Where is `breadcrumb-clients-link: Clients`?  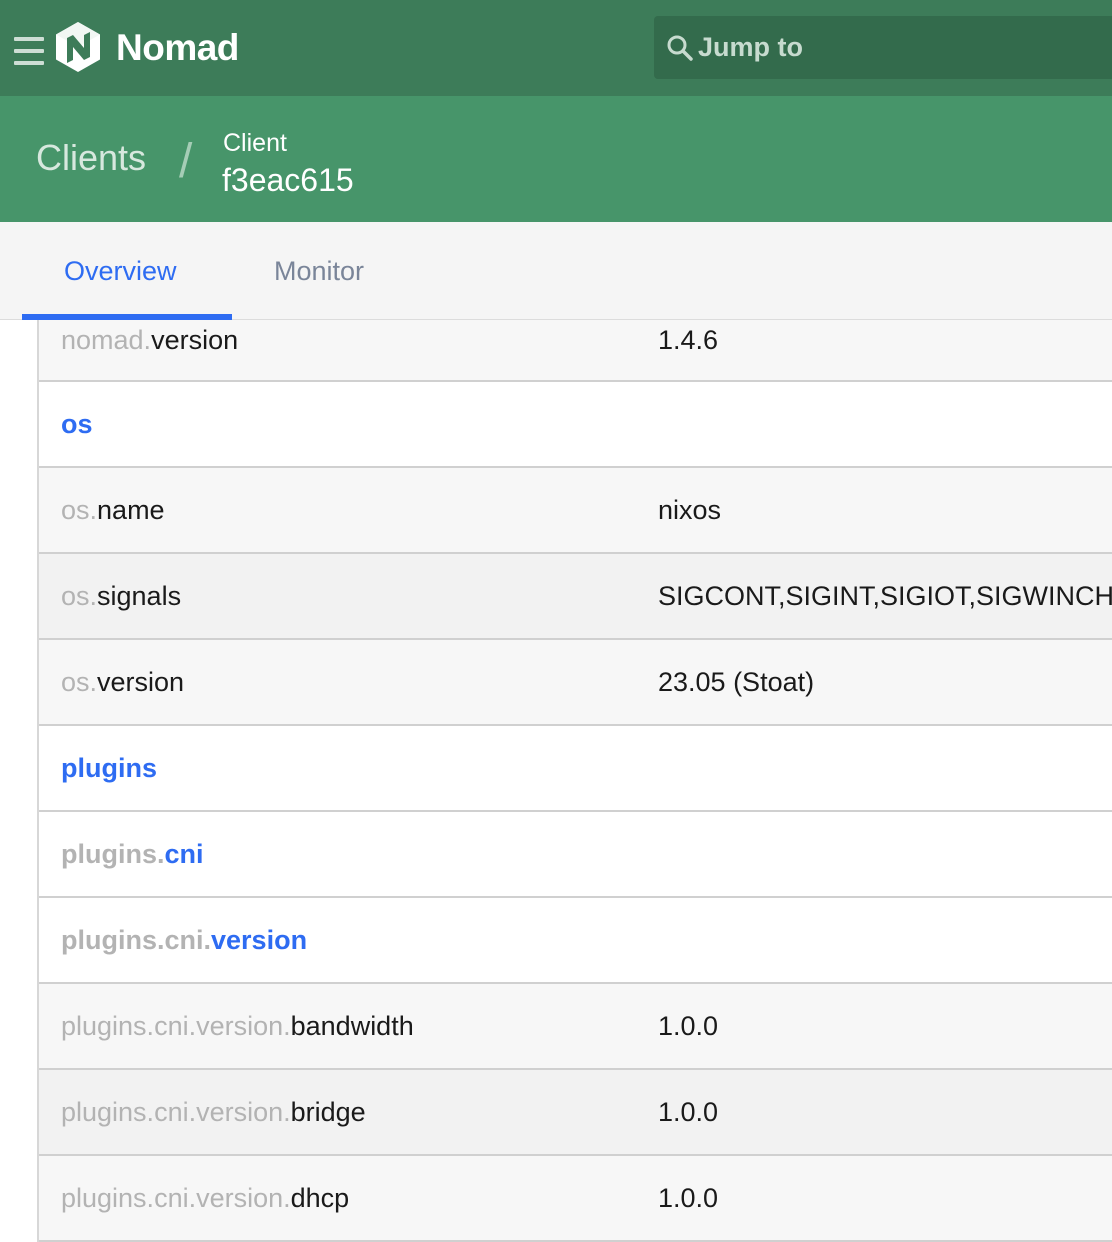
breadcrumb-clients-link: Clients is located at coordinates (91, 158).